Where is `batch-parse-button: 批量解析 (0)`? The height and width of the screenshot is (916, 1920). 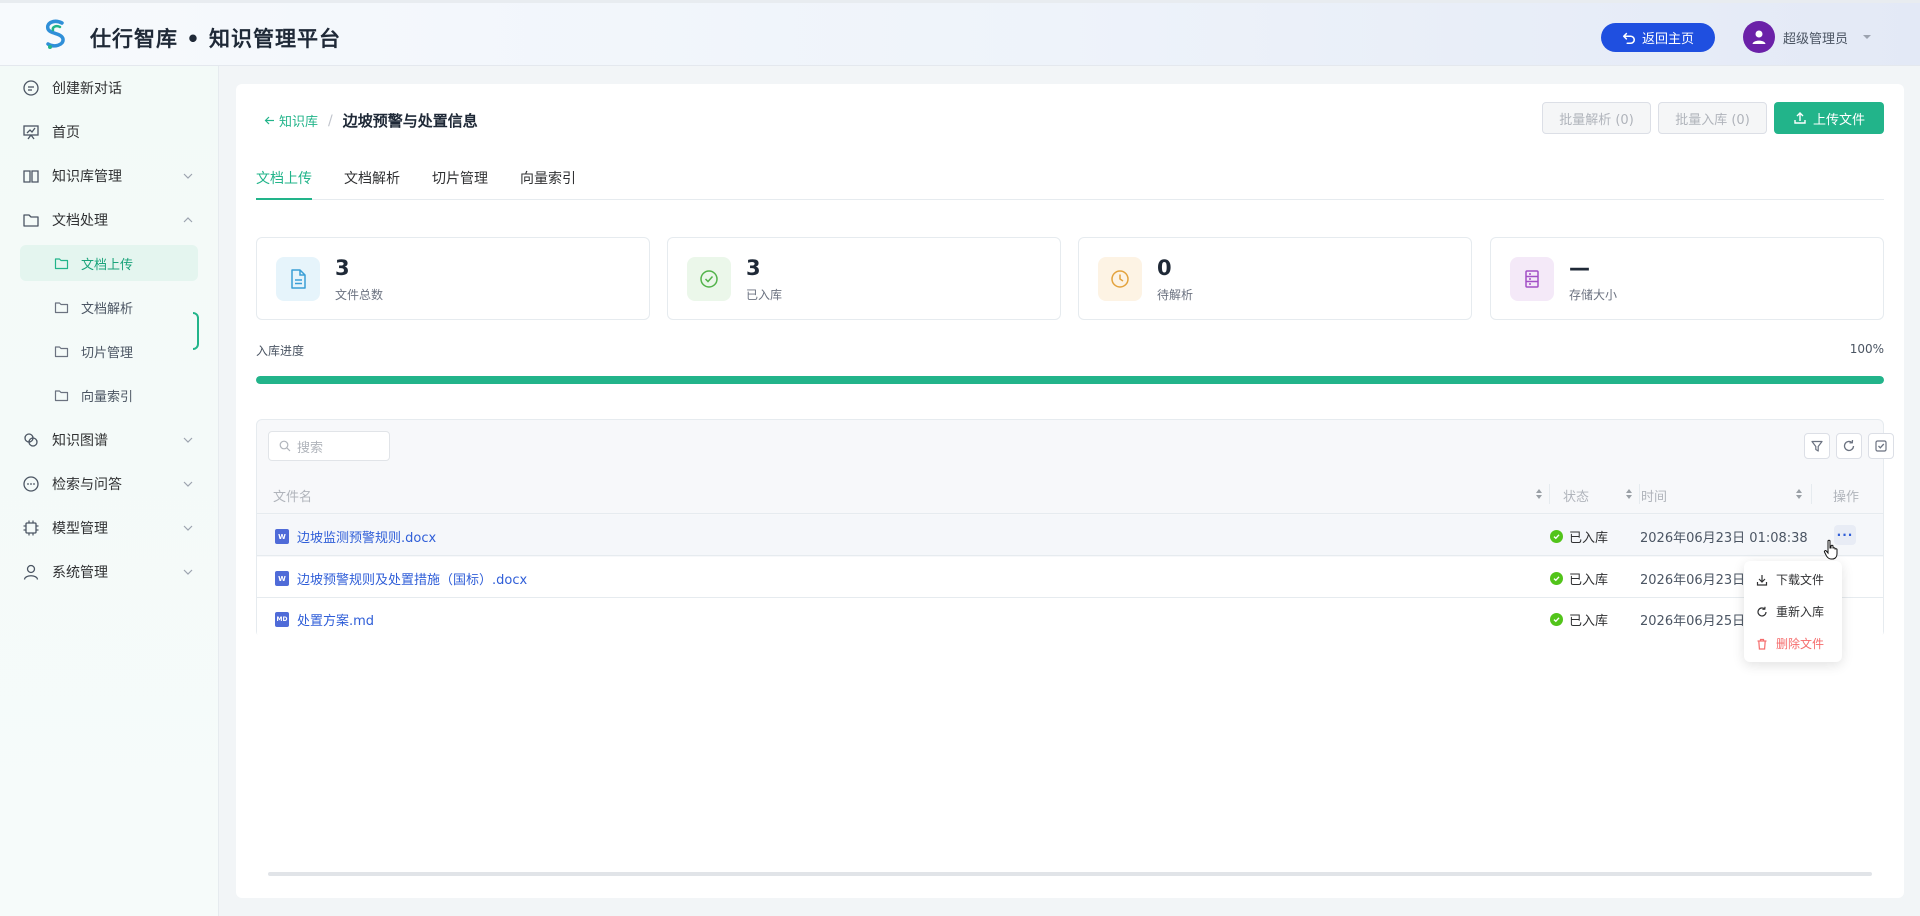 batch-parse-button: 批量解析 (0) is located at coordinates (1596, 118).